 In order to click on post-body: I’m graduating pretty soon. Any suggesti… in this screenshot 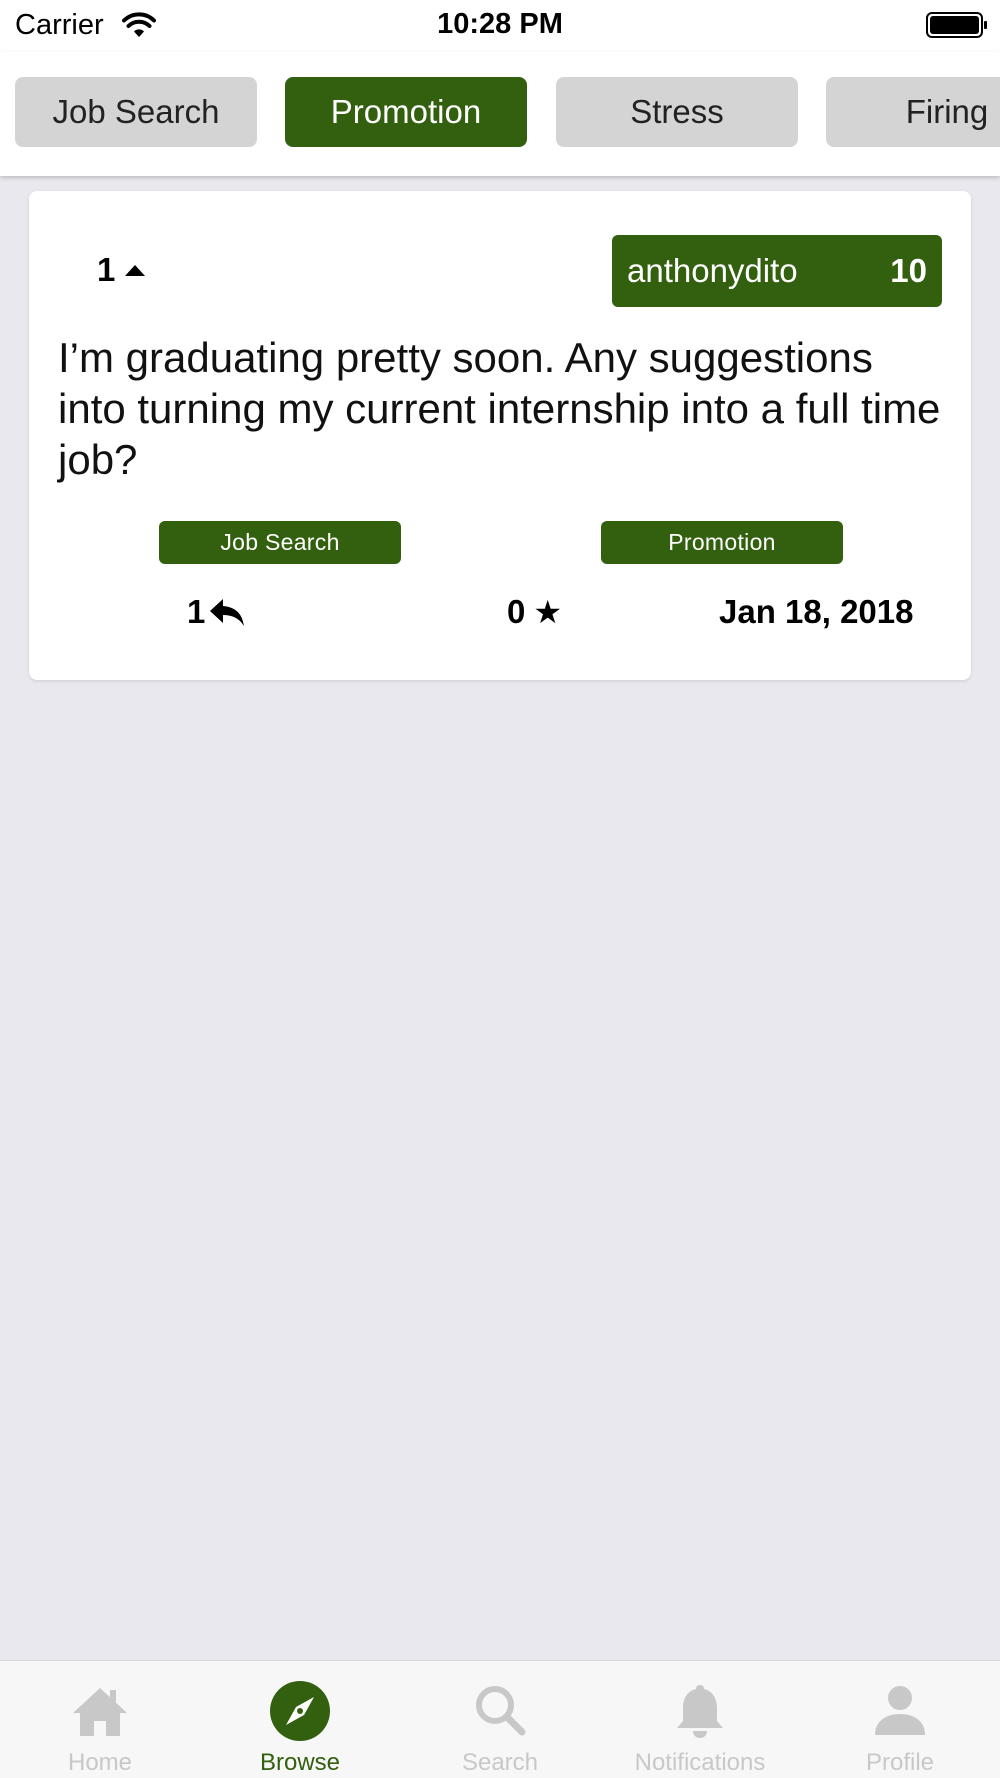, I will do `click(499, 408)`.